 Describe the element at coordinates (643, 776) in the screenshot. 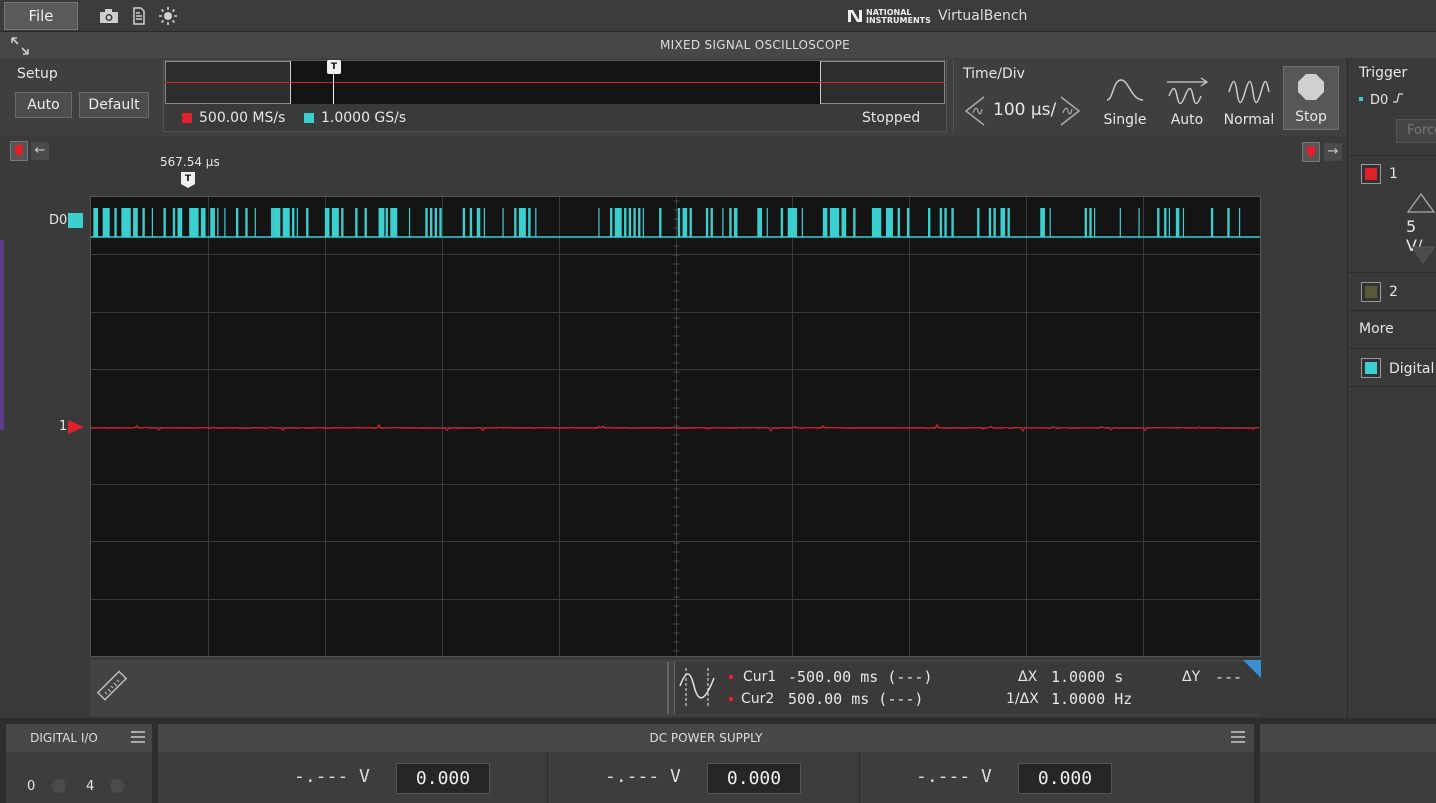

I see `dc-output-2-measured: -.--- V` at that location.